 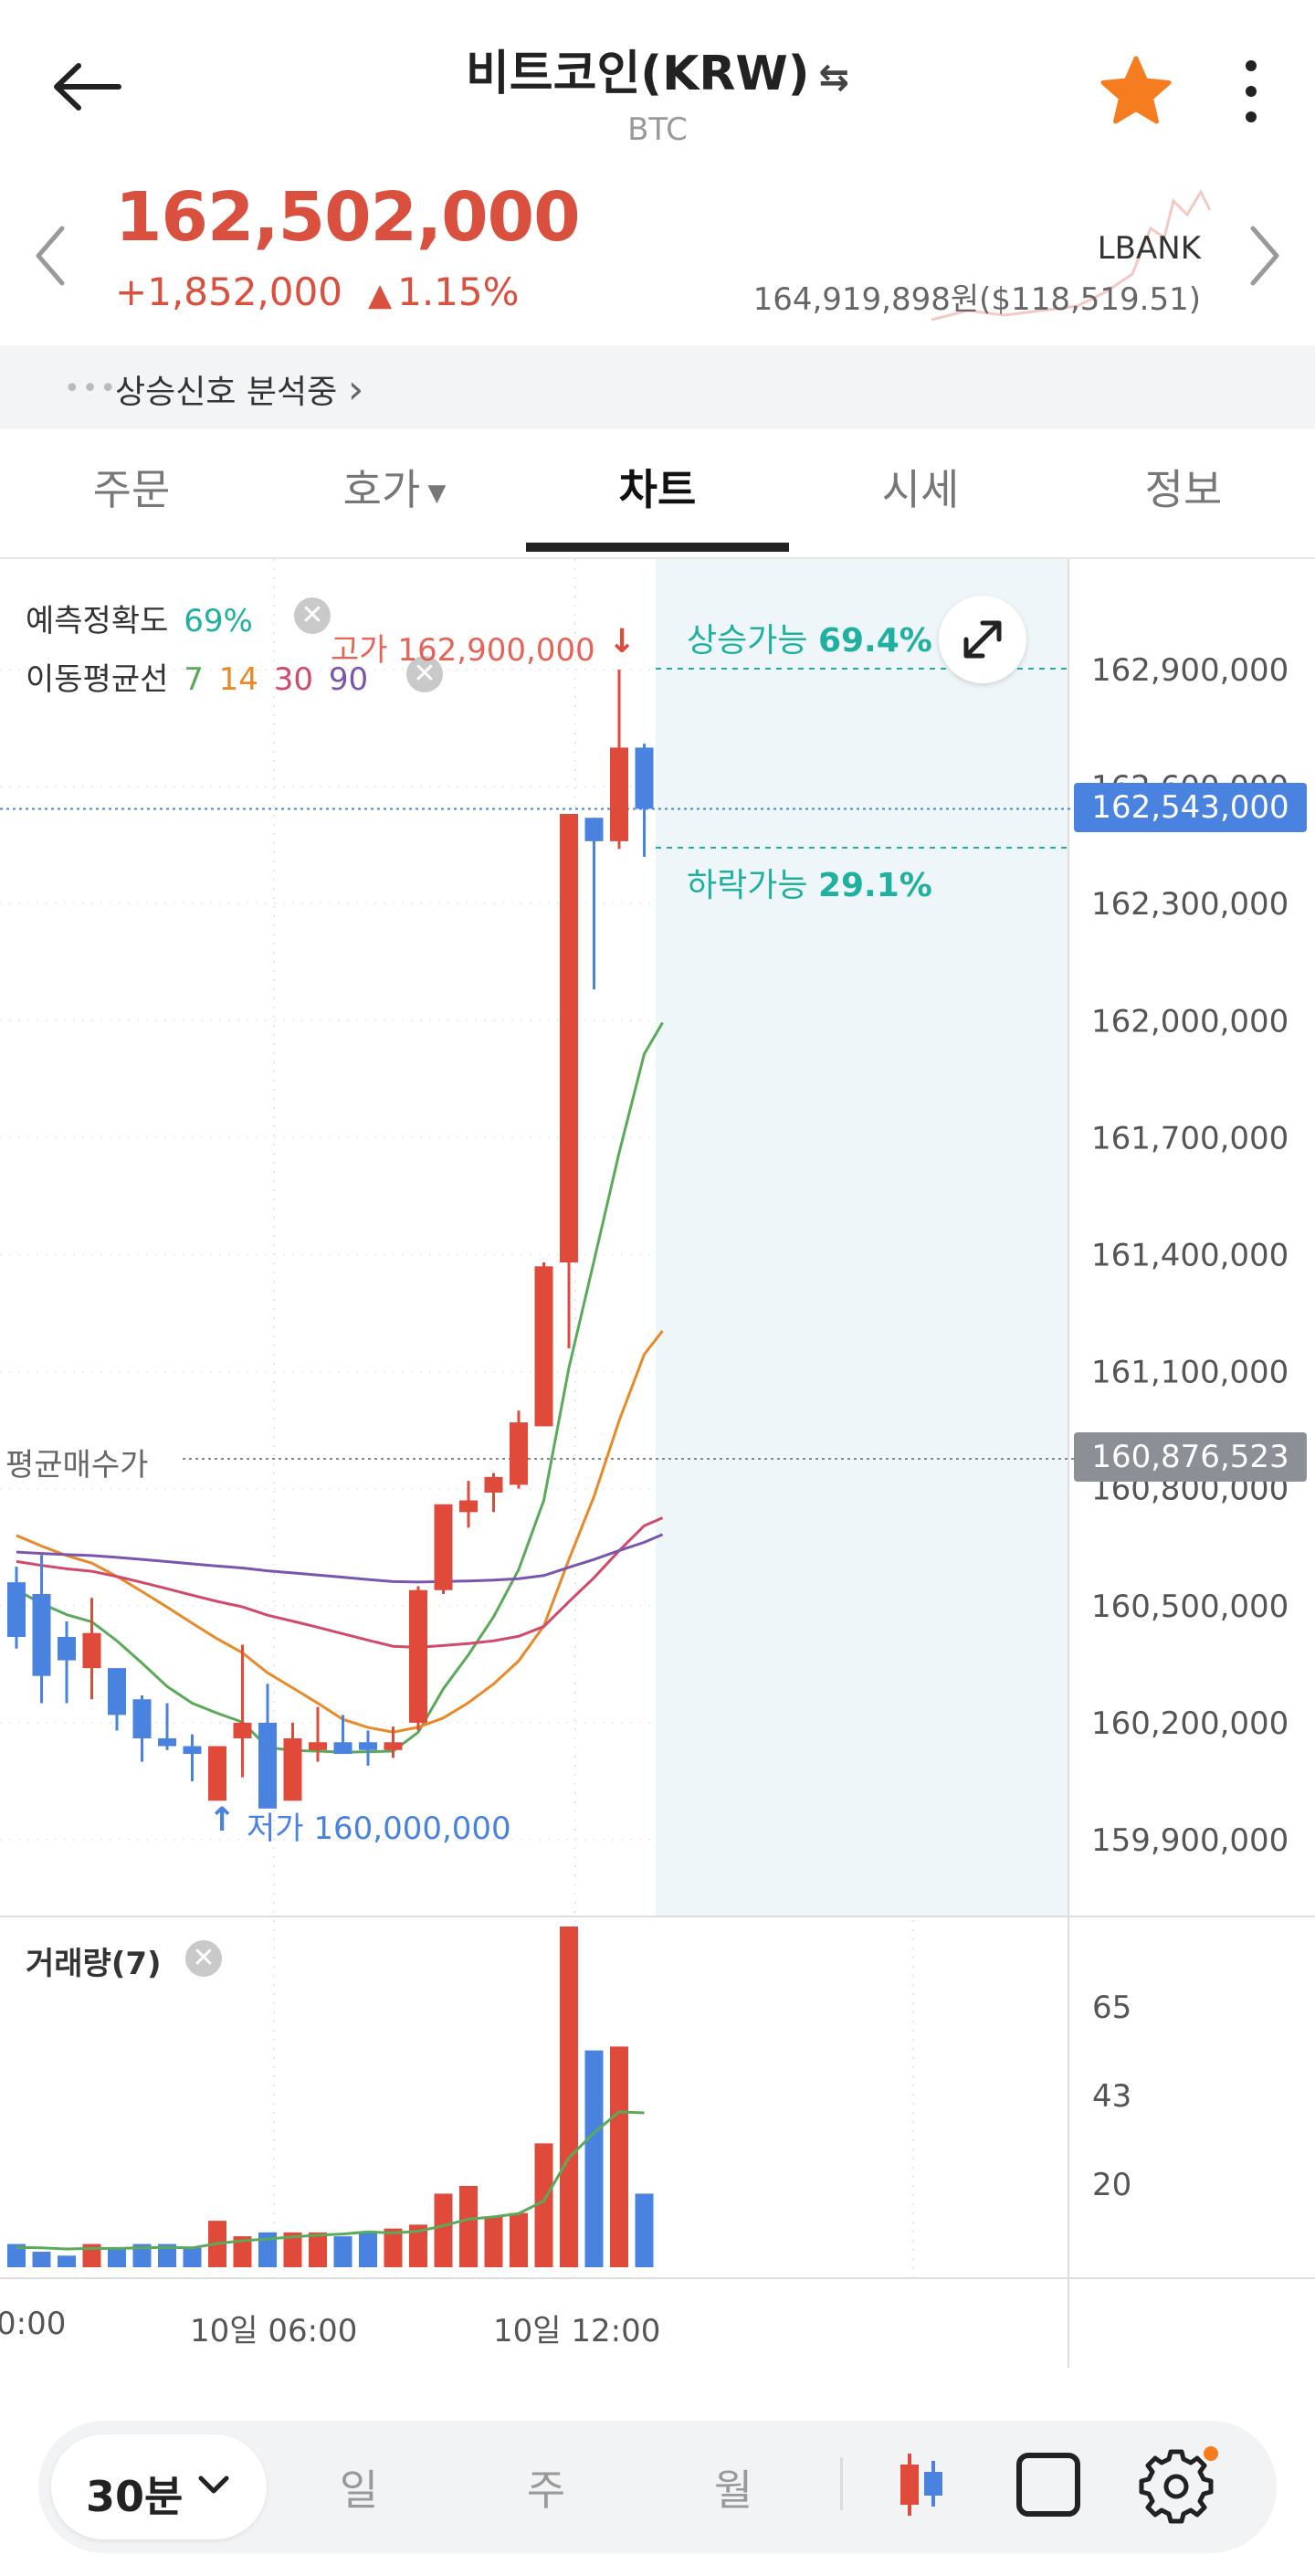 I want to click on close-volume-icon: ✕, so click(x=203, y=1959).